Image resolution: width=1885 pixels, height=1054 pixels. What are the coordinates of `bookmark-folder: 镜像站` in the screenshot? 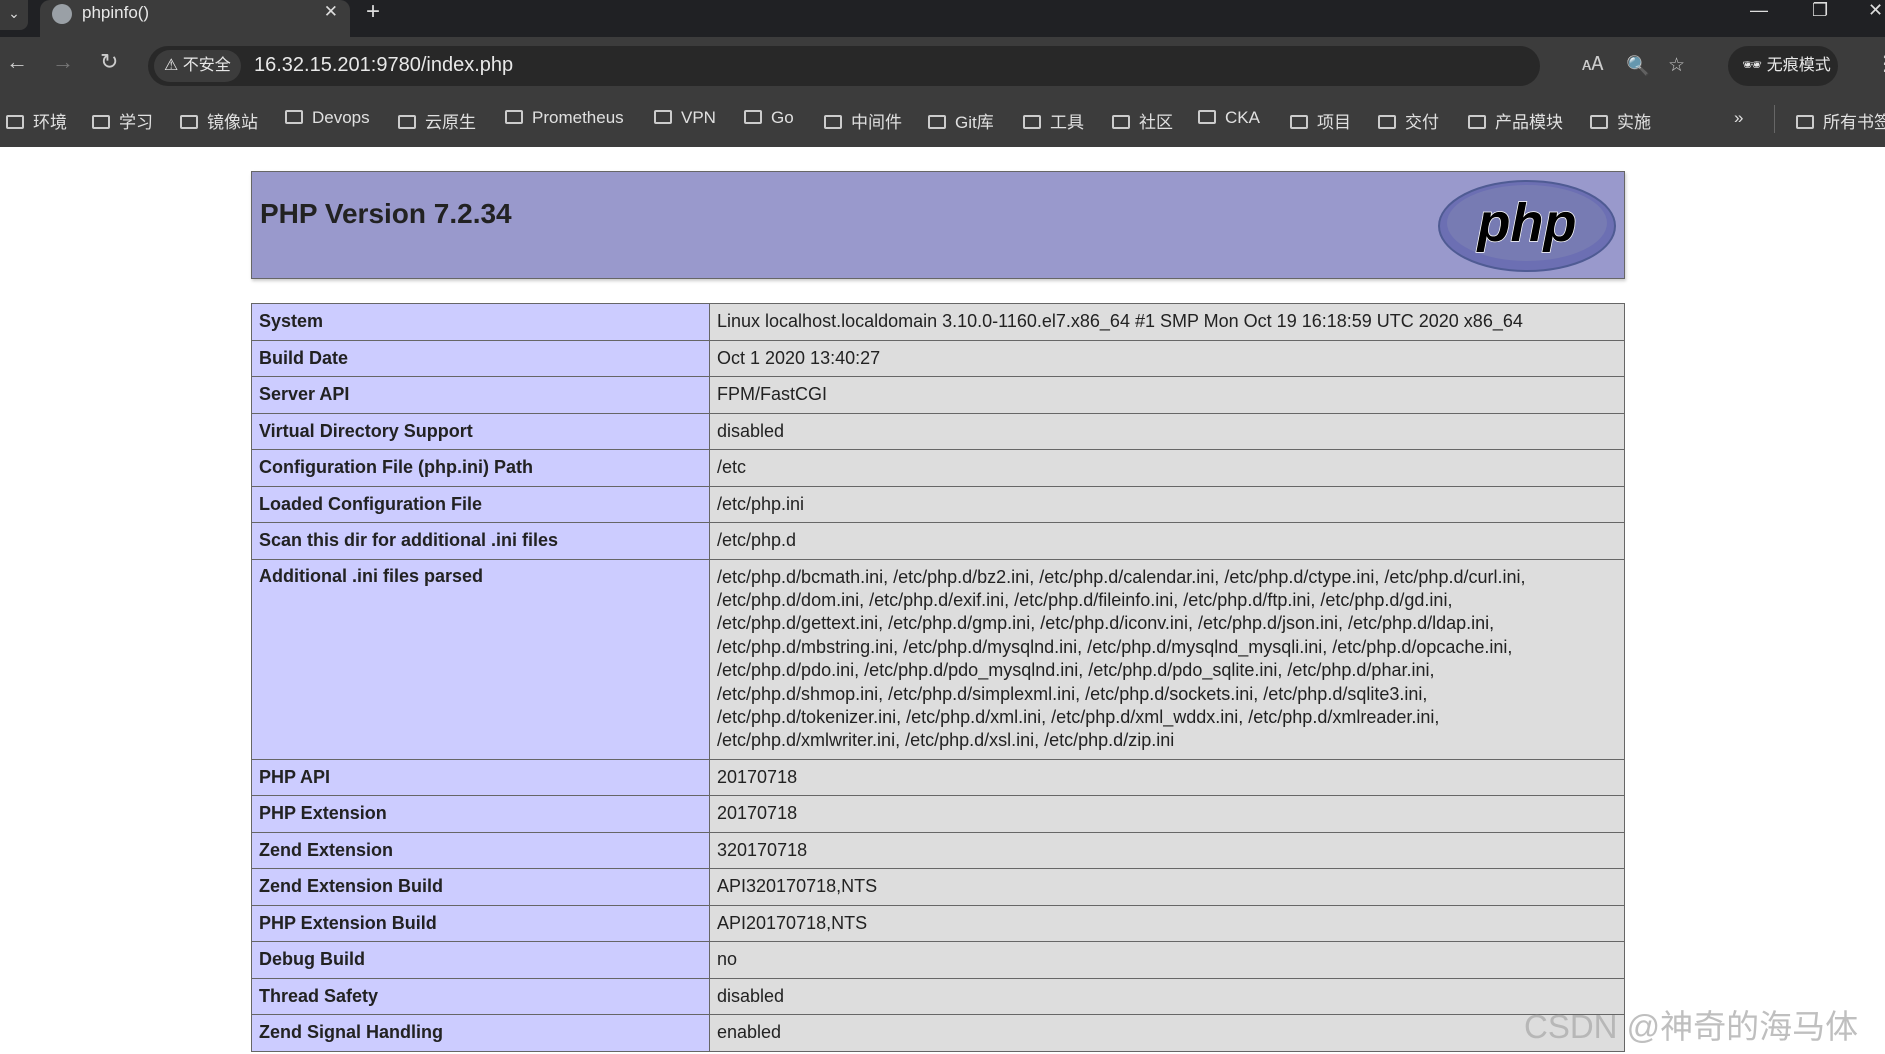 It's located at (219, 120).